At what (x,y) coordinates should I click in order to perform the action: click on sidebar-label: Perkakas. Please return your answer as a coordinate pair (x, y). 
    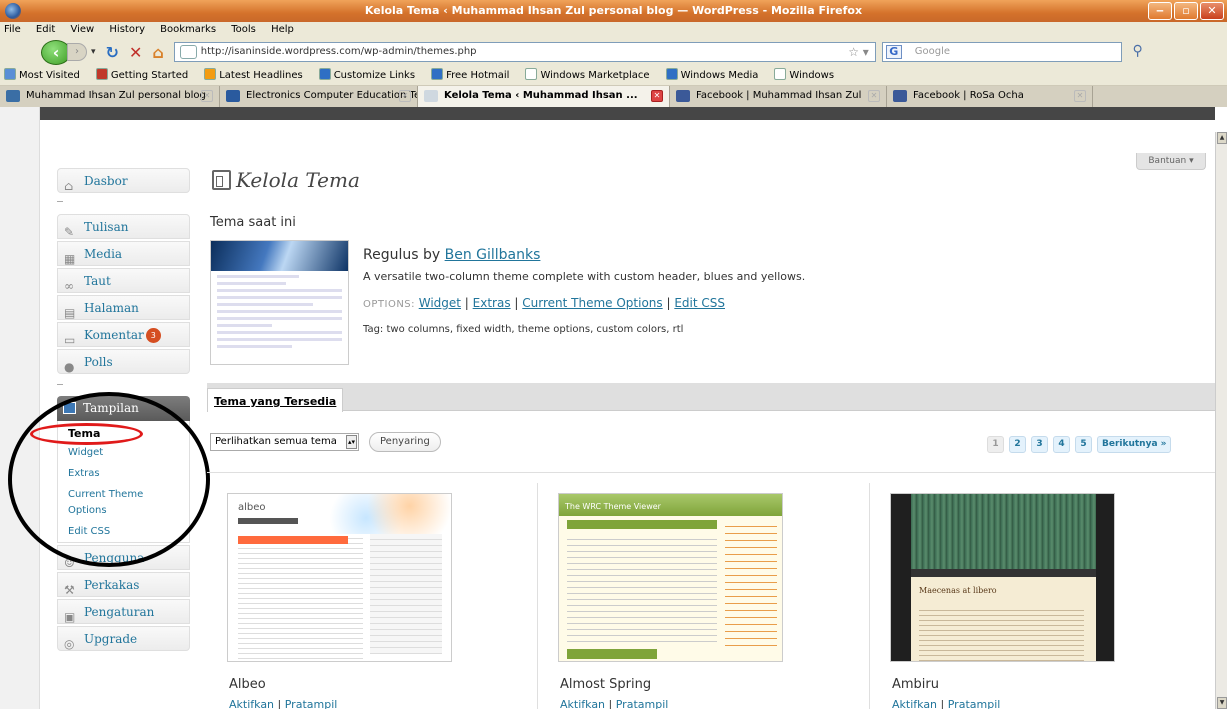
    Looking at the image, I should click on (112, 585).